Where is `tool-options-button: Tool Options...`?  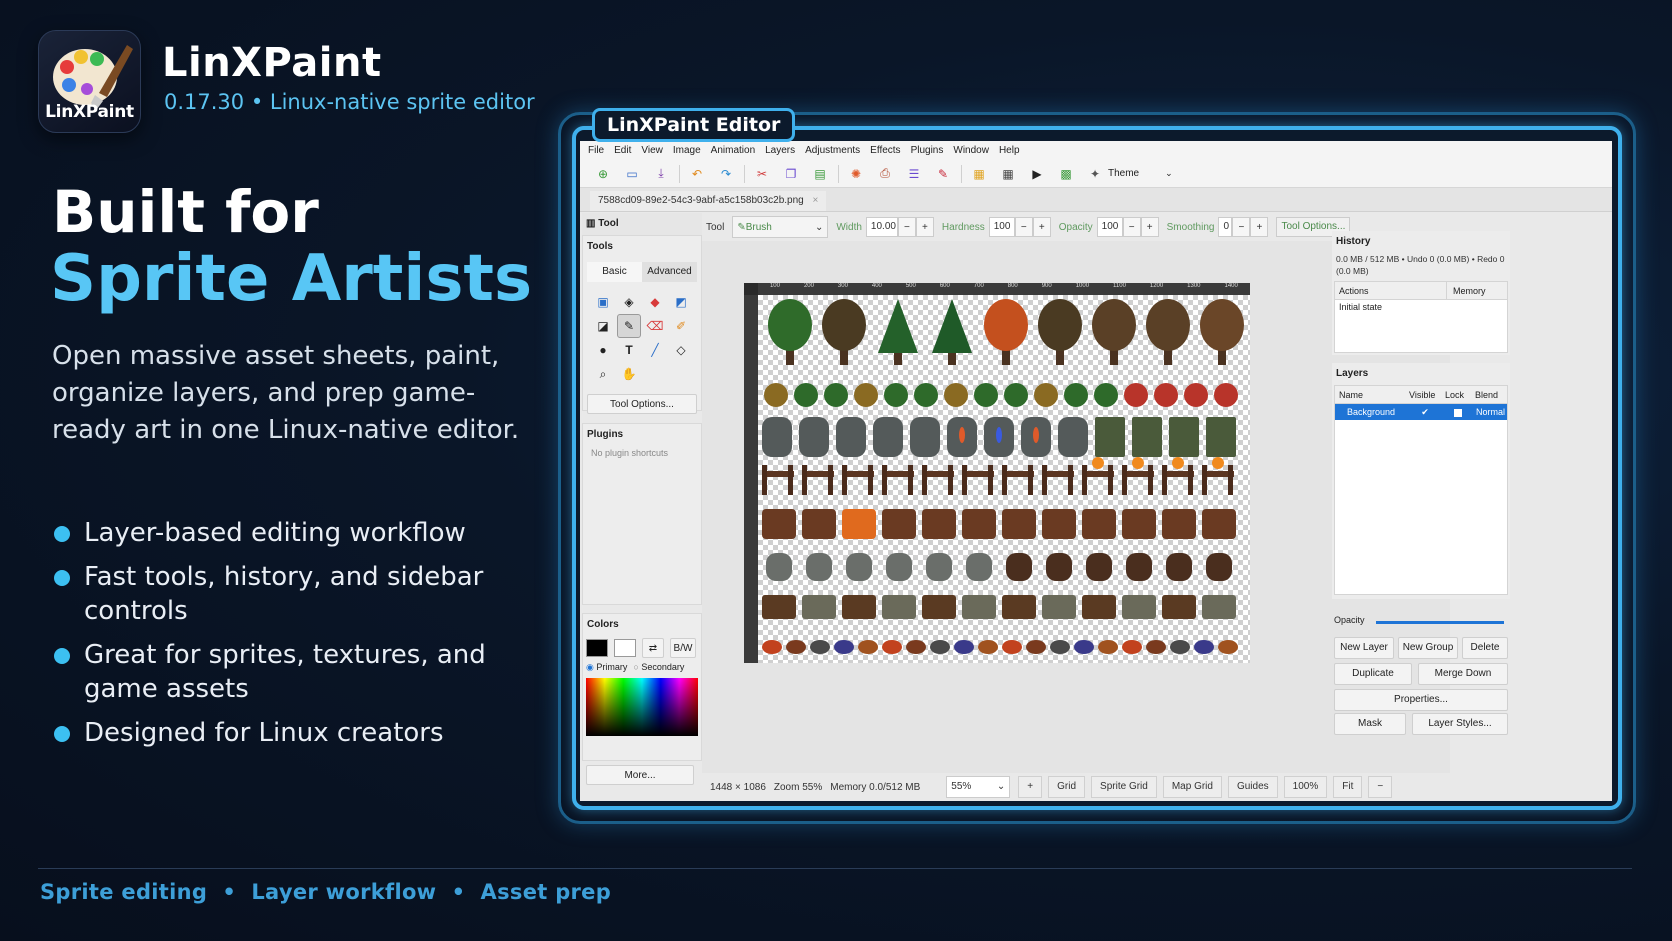 tool-options-button: Tool Options... is located at coordinates (642, 404).